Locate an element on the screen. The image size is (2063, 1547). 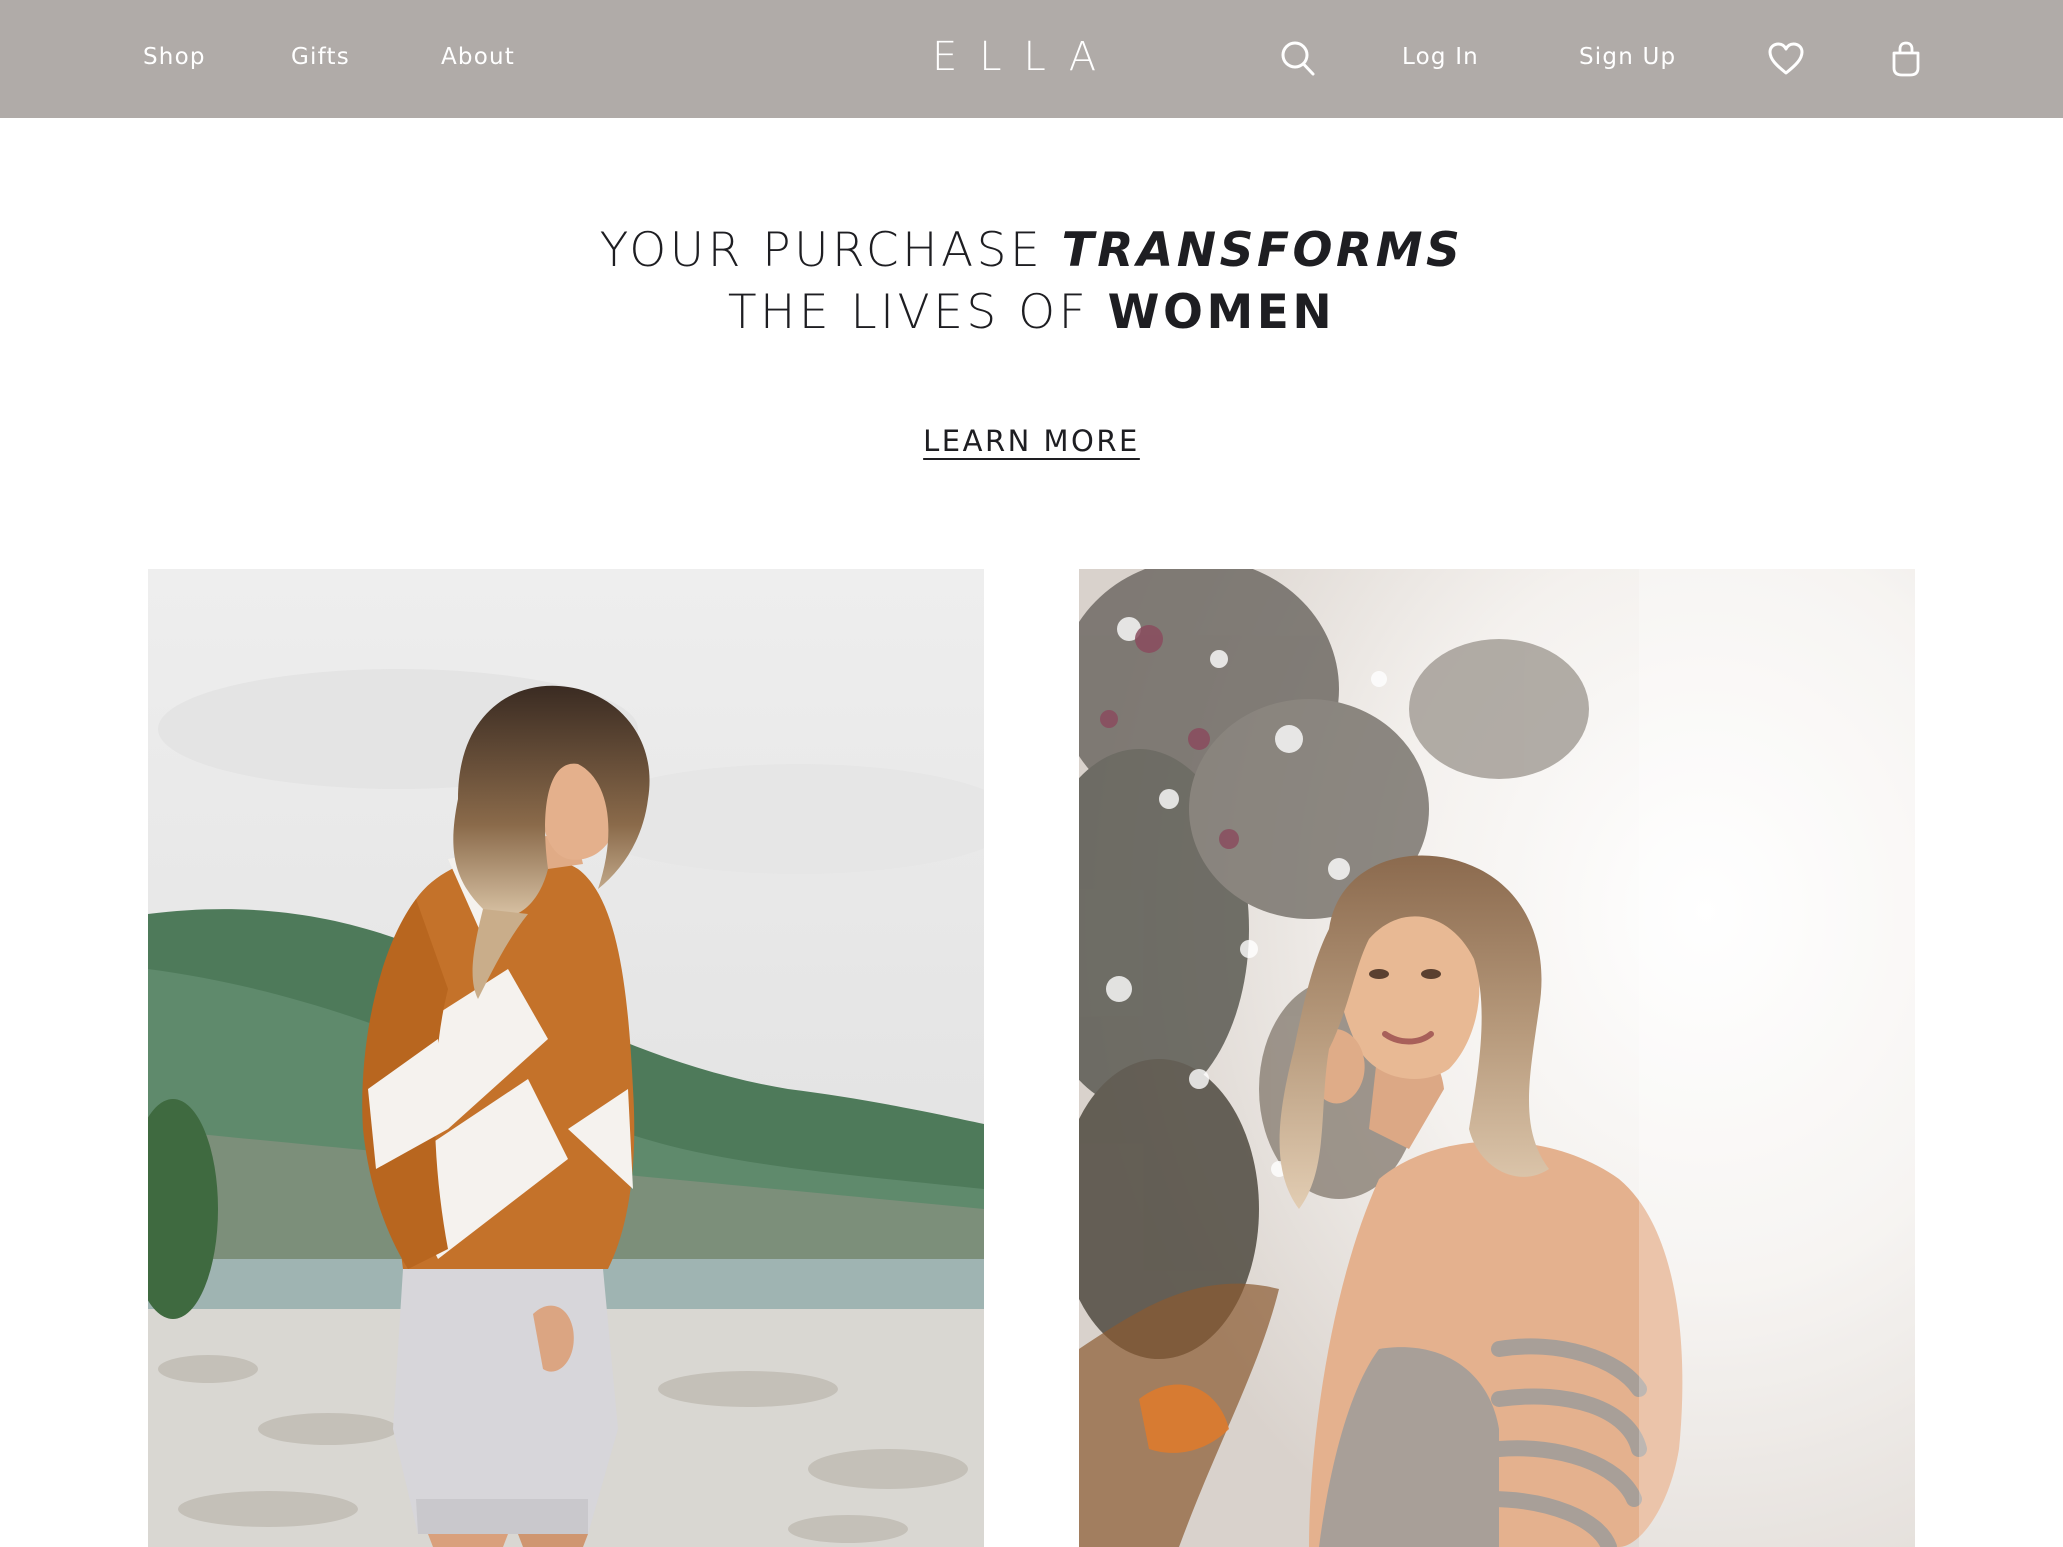
login-link: Log In is located at coordinates (1440, 57).